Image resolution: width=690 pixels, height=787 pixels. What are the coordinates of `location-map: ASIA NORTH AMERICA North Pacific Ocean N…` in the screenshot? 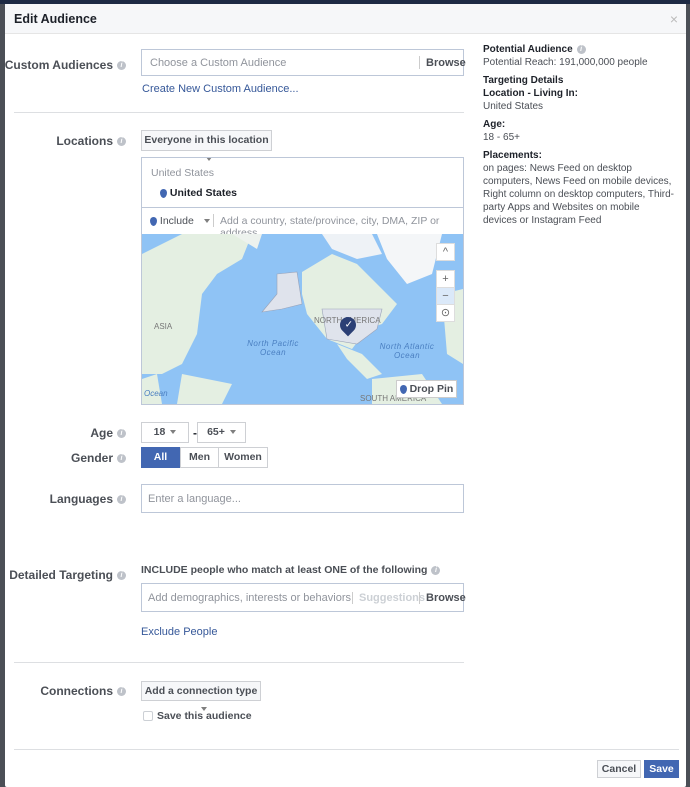 It's located at (302, 319).